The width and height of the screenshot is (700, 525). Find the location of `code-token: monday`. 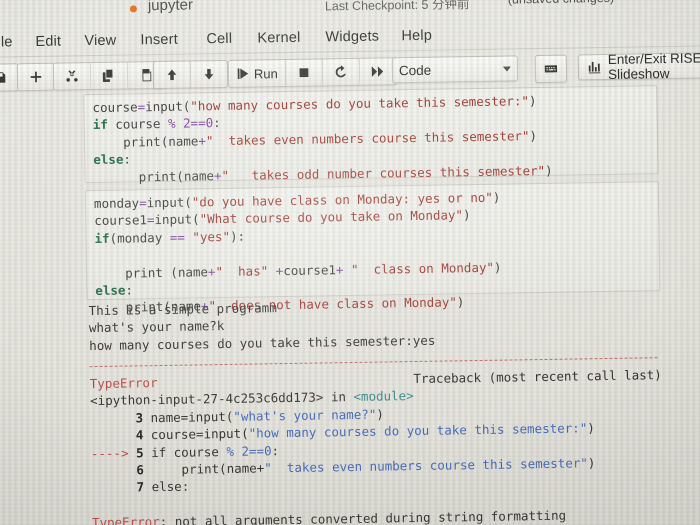

code-token: monday is located at coordinates (116, 203).